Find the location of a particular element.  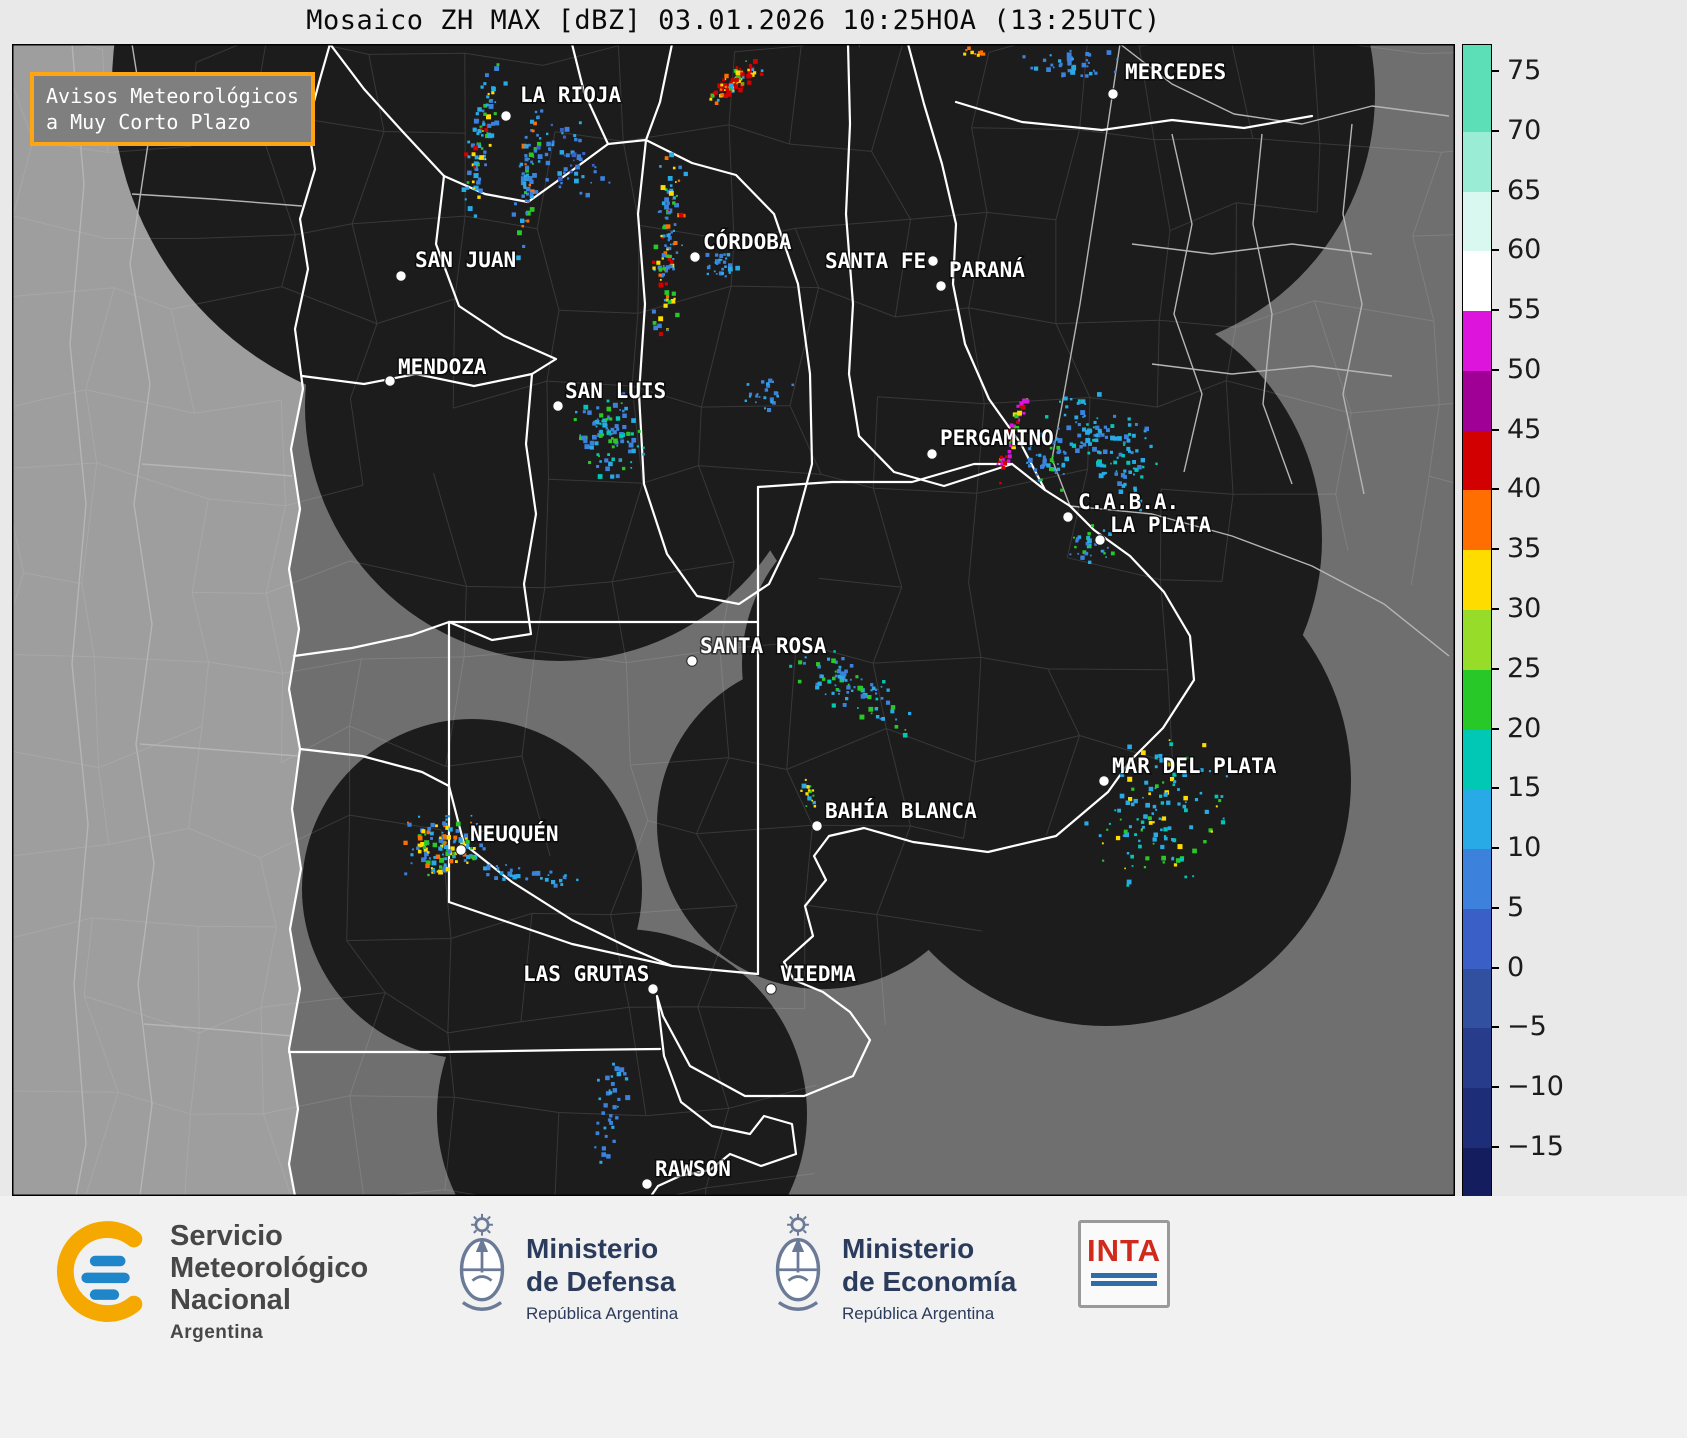

city-label: LAS GRUTAS is located at coordinates (586, 974).